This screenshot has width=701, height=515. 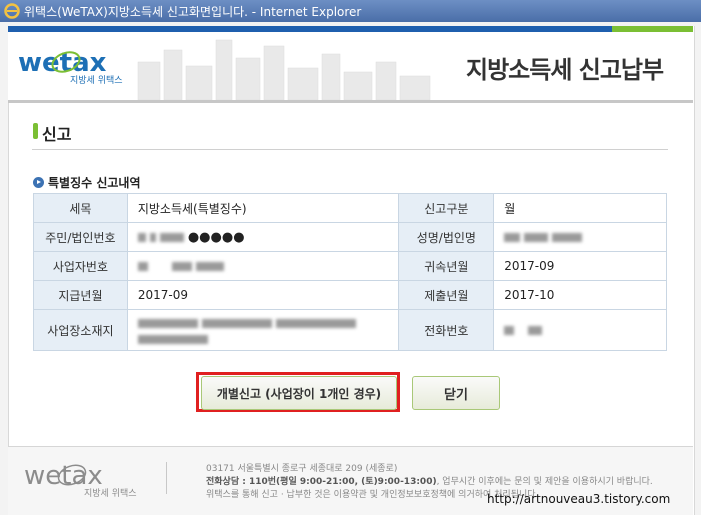 What do you see at coordinates (263, 266) in the screenshot?
I see `business-no-value-redacted` at bounding box center [263, 266].